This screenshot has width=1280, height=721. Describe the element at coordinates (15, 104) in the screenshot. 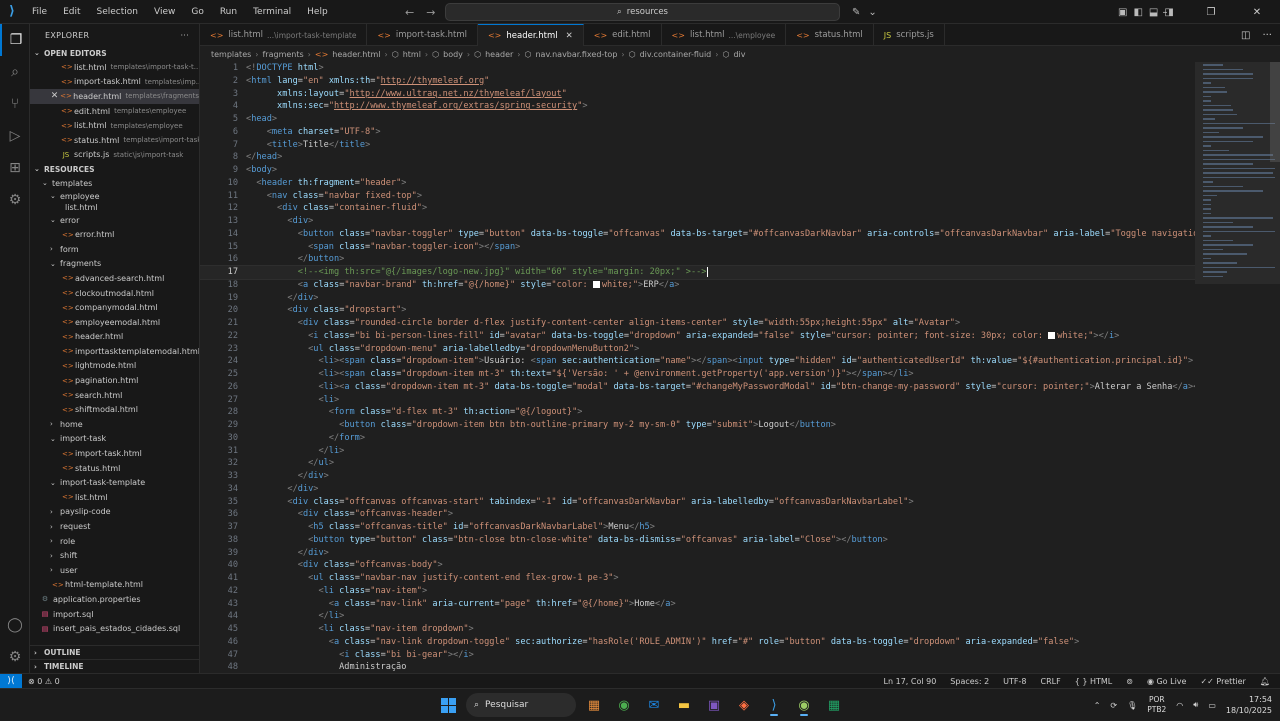

I see `source-control-icon: ⑂` at that location.